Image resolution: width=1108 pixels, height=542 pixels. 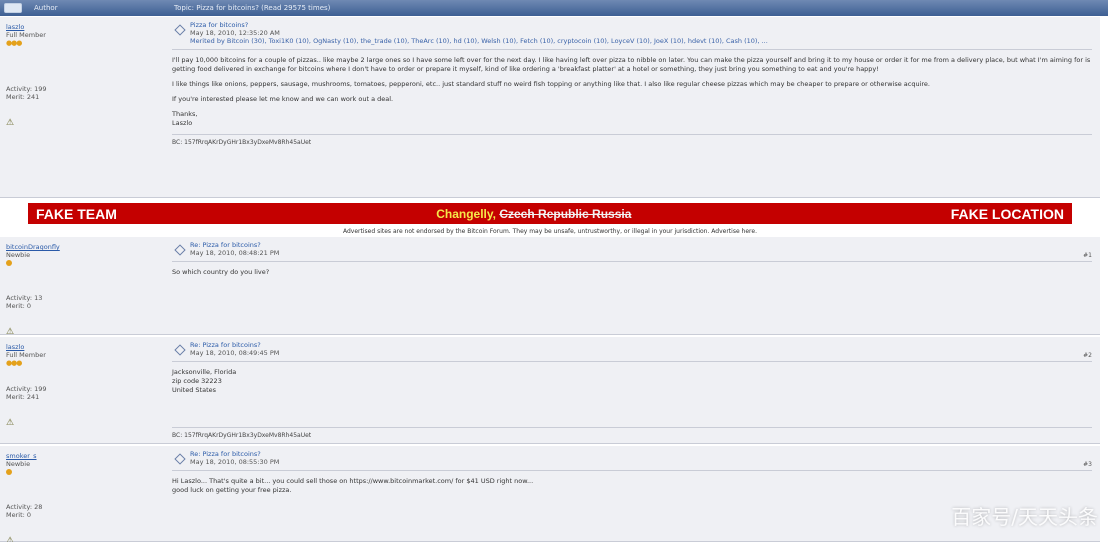 What do you see at coordinates (1087, 255) in the screenshot?
I see `post-number: #1` at bounding box center [1087, 255].